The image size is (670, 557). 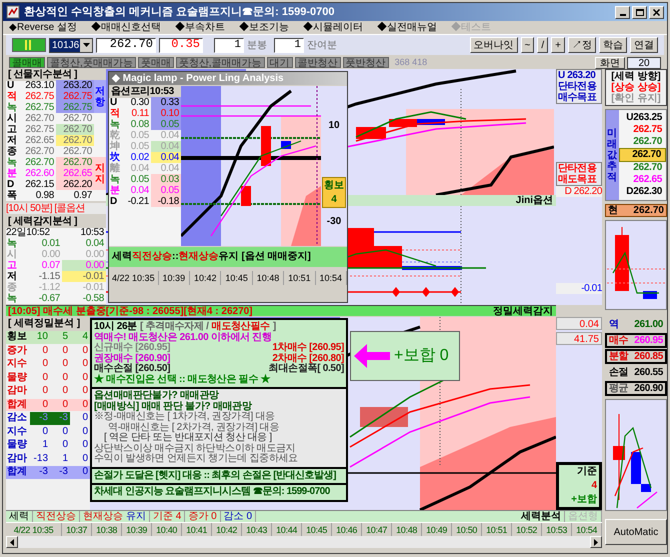 I want to click on time-label: 10:42, so click(x=206, y=278).